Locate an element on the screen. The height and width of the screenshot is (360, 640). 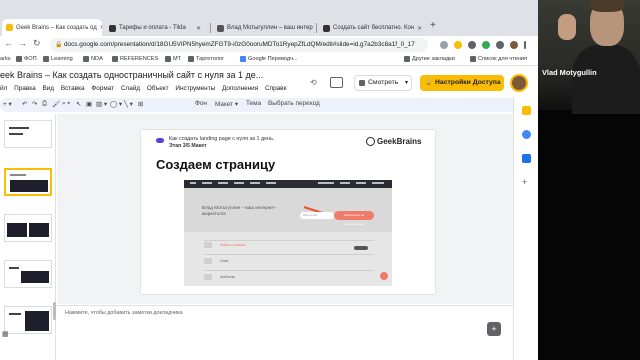
layout-button: Макет ▾ is located at coordinates (226, 104).